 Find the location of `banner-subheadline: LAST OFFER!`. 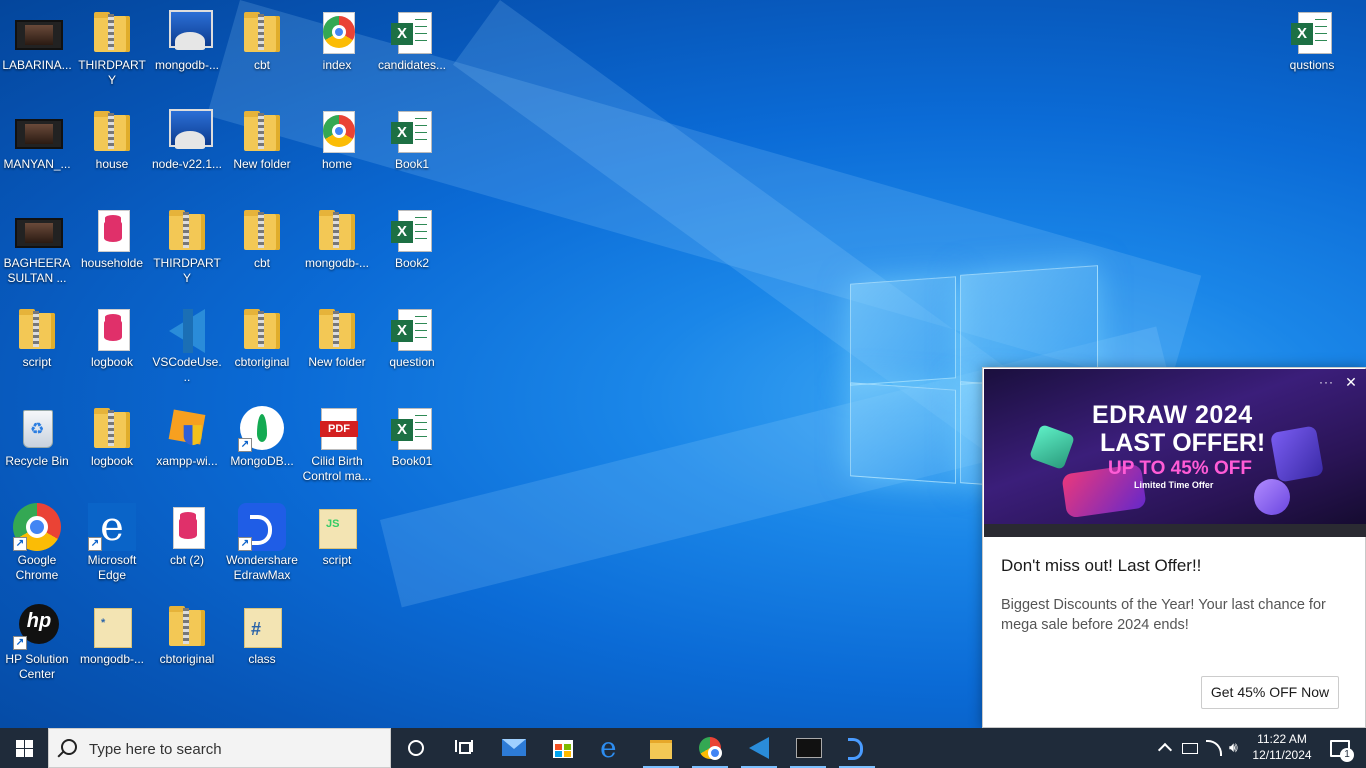

banner-subheadline: LAST OFFER! is located at coordinates (1183, 443).